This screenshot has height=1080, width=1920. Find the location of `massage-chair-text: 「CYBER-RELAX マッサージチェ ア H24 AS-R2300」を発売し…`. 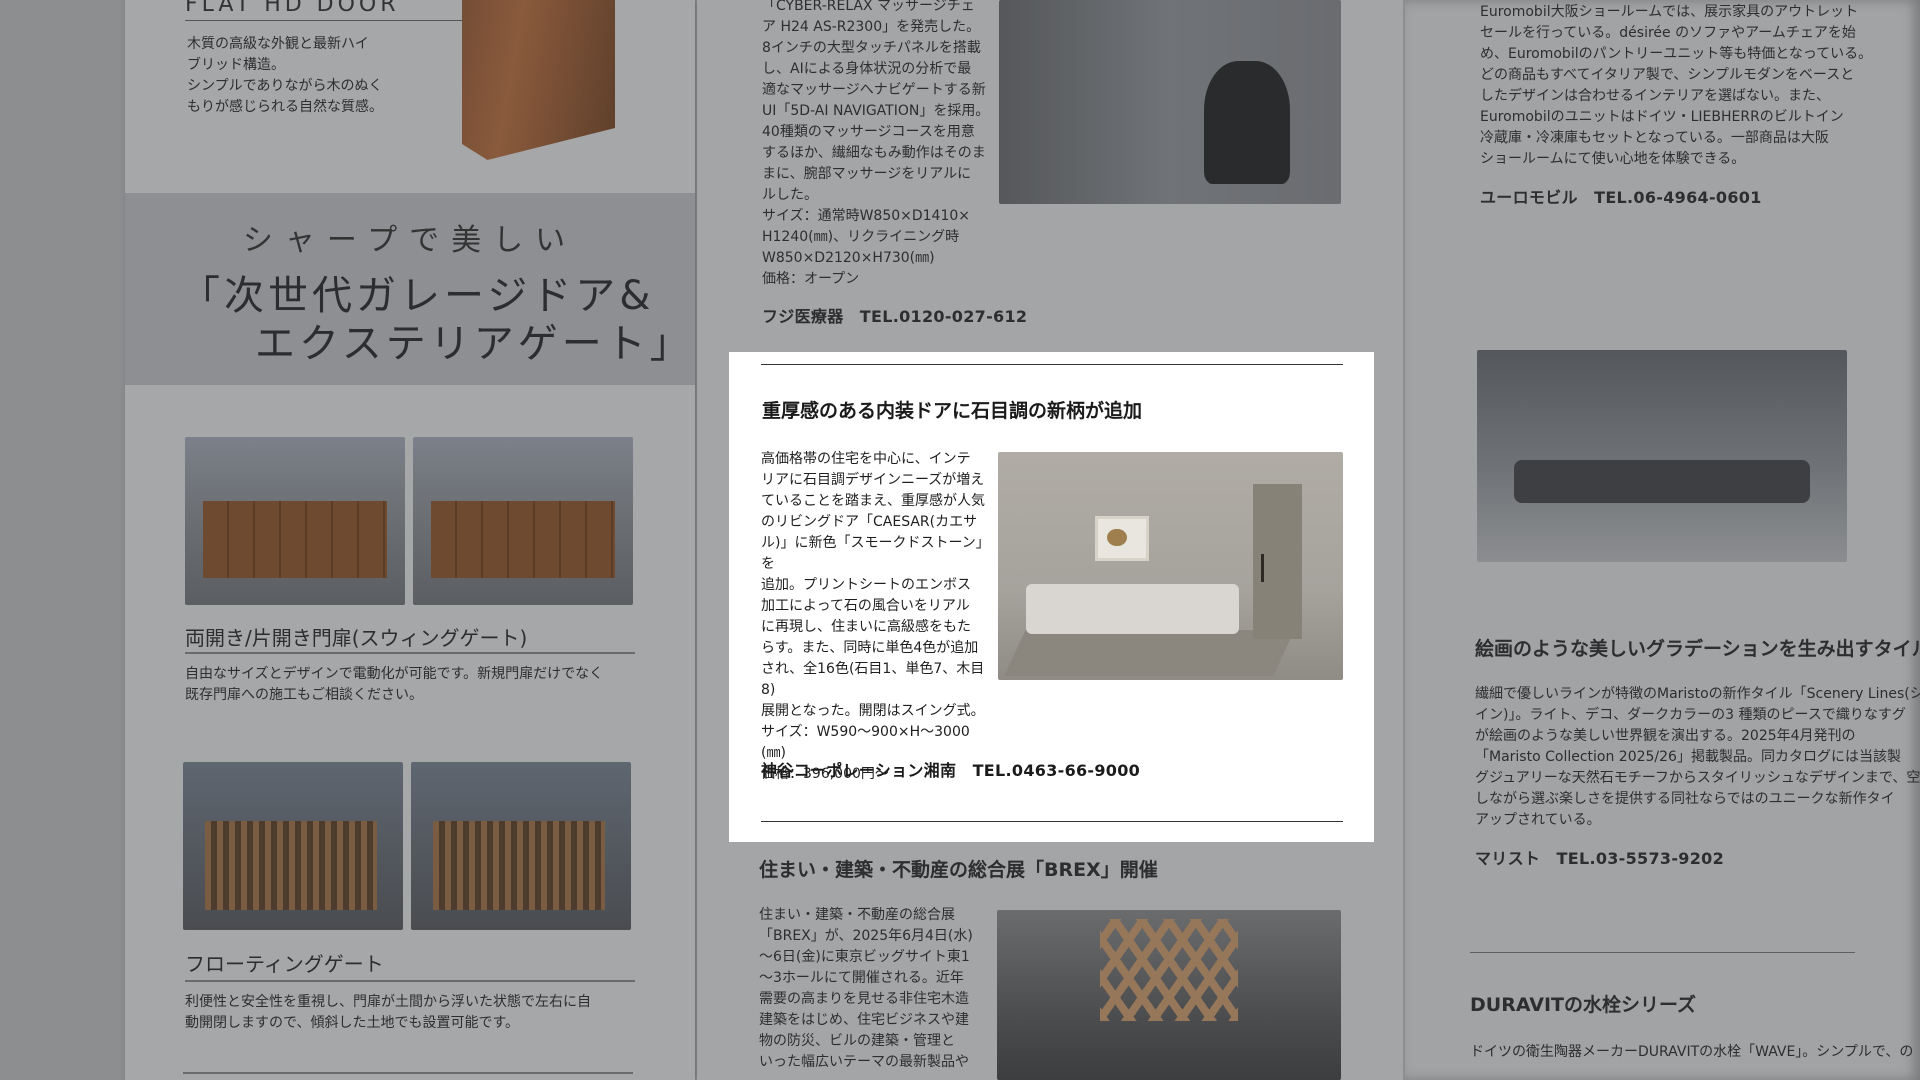

massage-chair-text: 「CYBER-RELAX マッサージチェ ア H24 AS-R2300」を発売し… is located at coordinates (879, 145).